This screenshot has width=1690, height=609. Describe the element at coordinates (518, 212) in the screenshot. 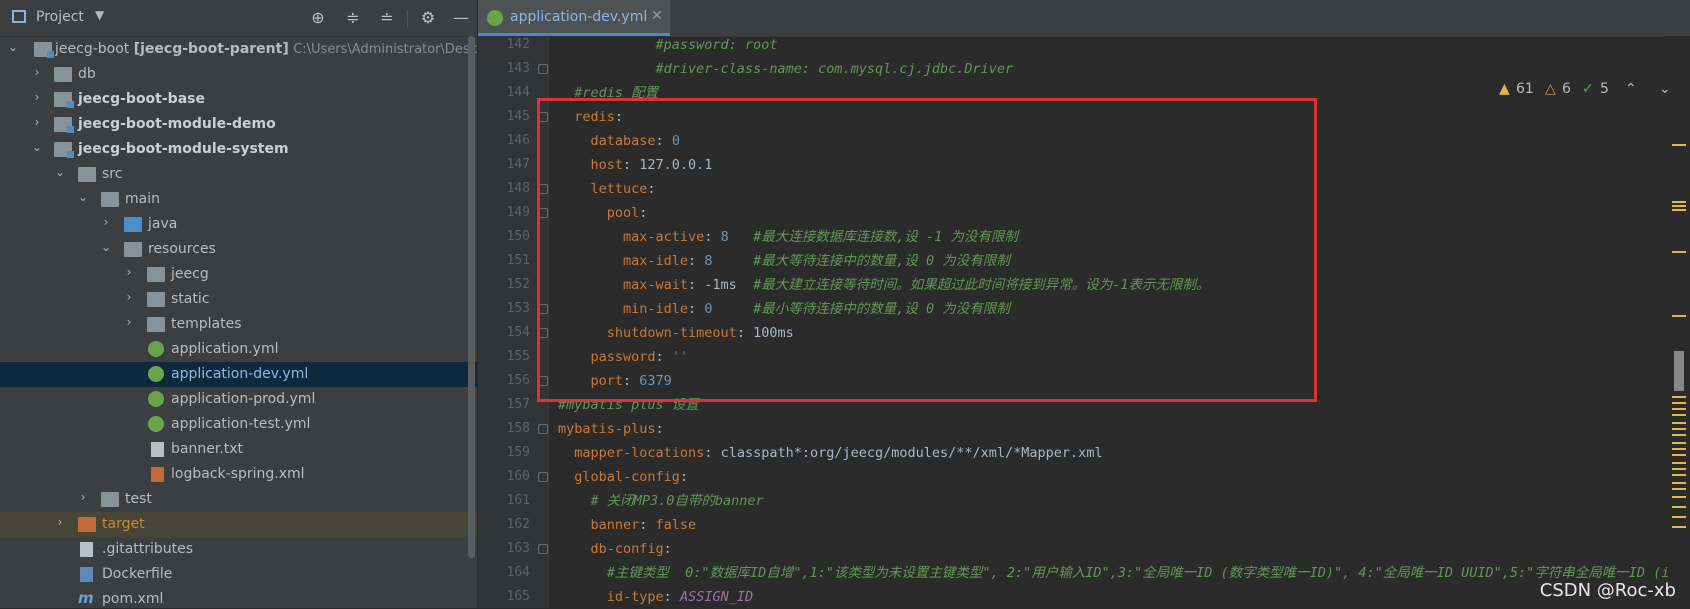

I see `line-number: 149` at that location.